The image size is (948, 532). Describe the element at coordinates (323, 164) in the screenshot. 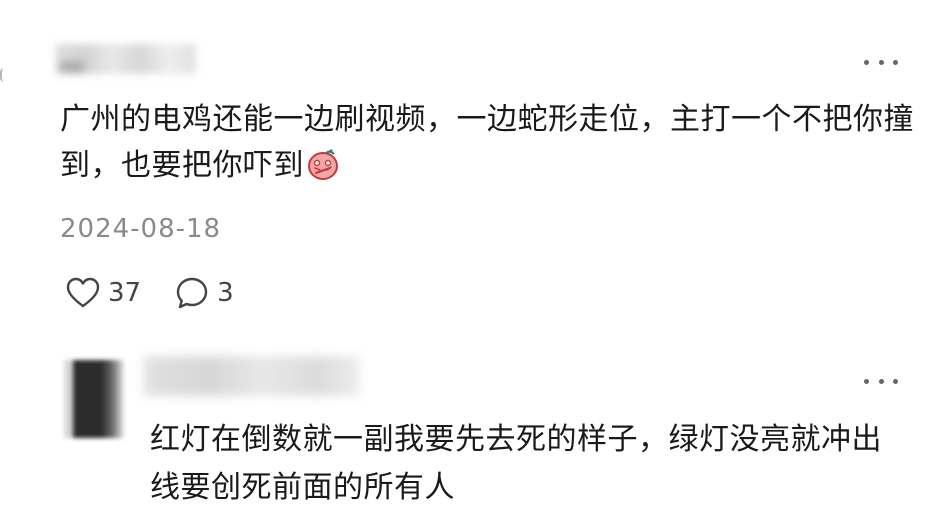

I see `scared-face-emoji` at that location.